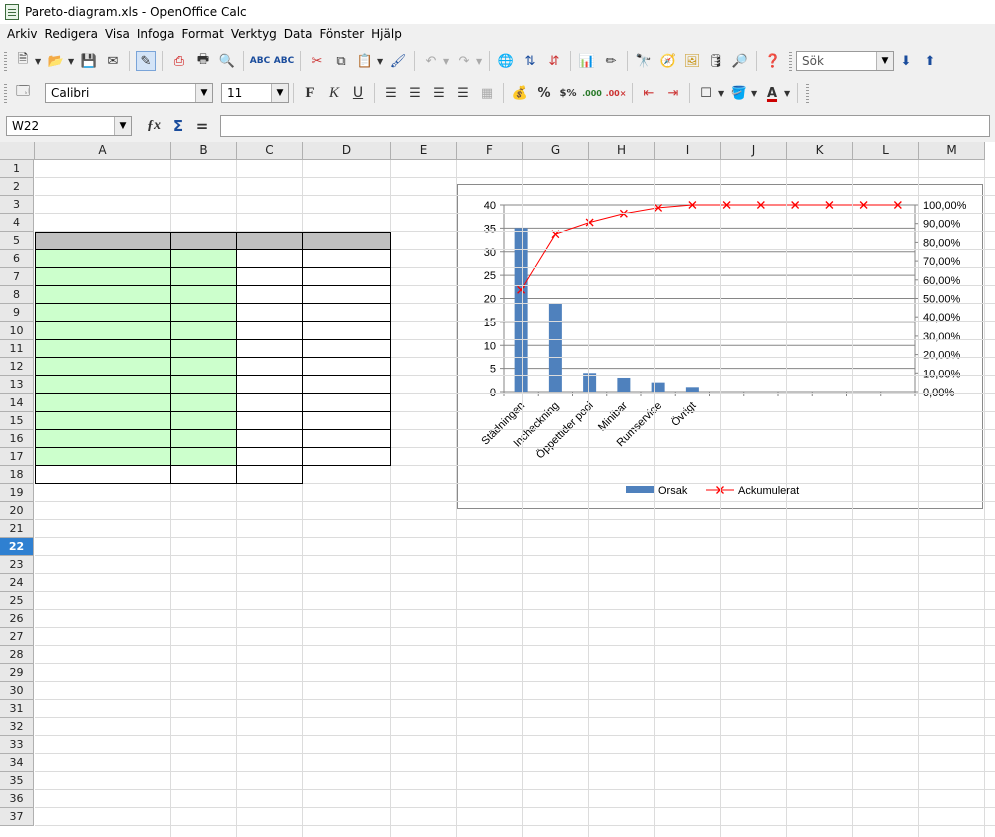 Image resolution: width=995 pixels, height=837 pixels. What do you see at coordinates (270, 151) in the screenshot?
I see `column-header-c: C` at bounding box center [270, 151].